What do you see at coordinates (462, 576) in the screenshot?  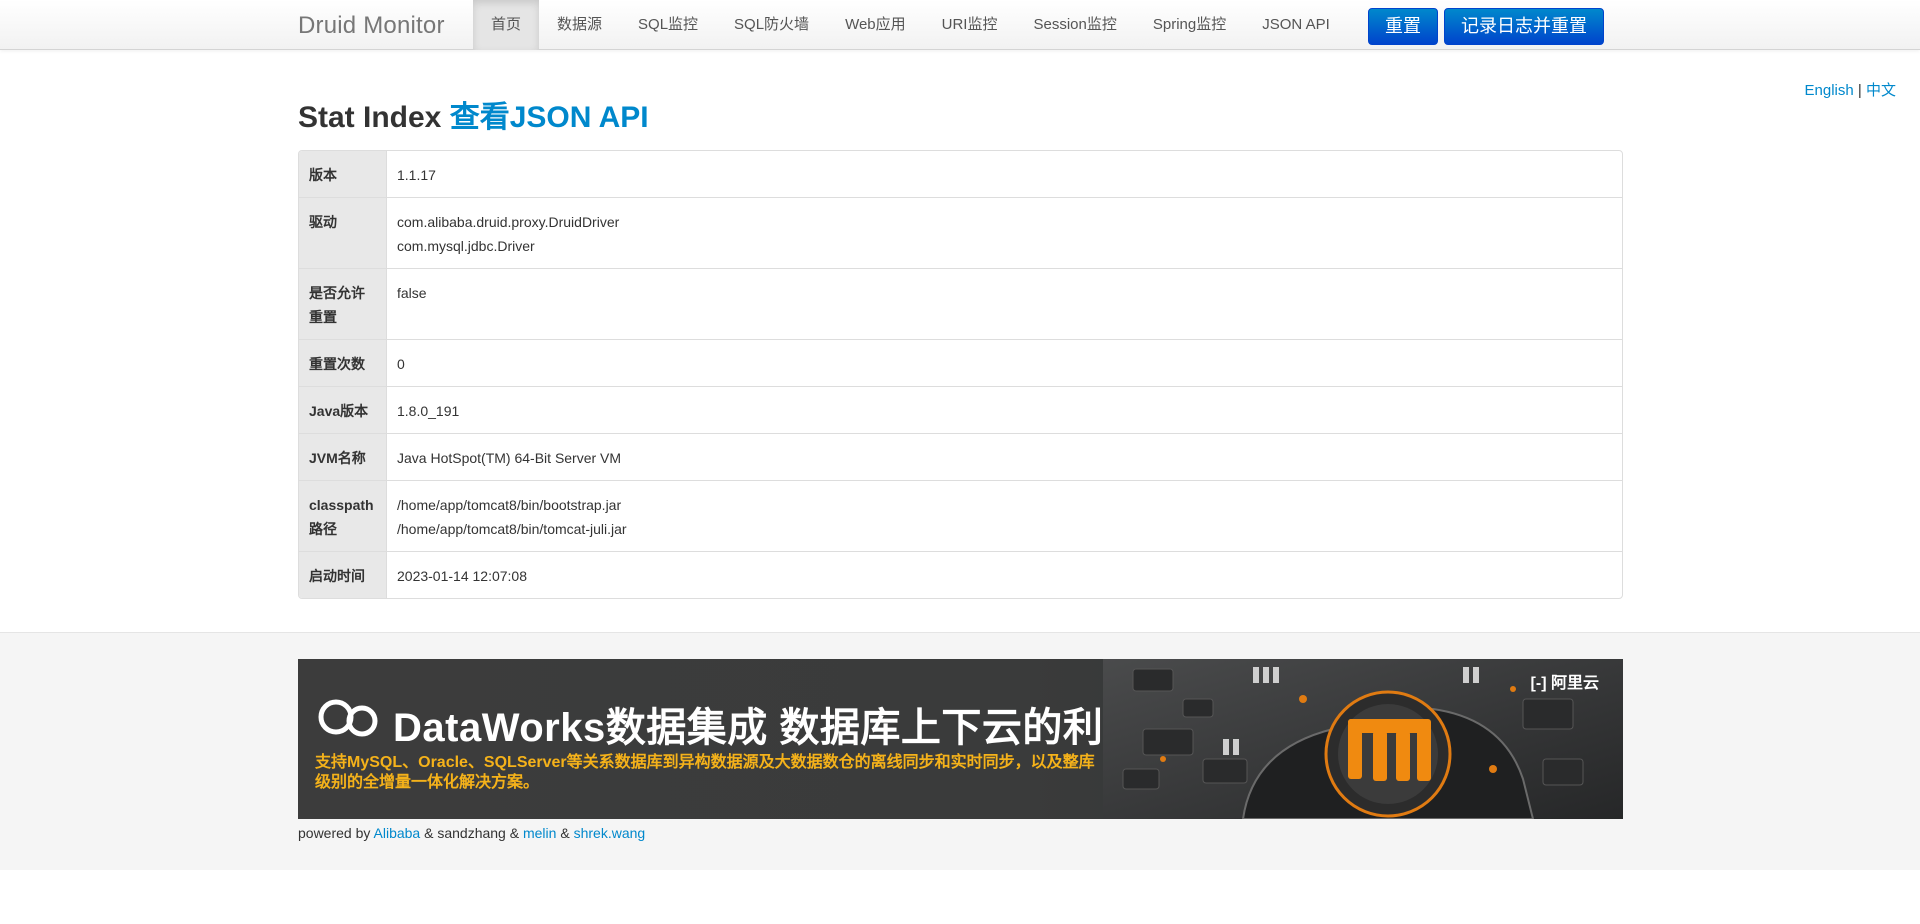 I see `value-line: 2023-01-14 12:07:08` at bounding box center [462, 576].